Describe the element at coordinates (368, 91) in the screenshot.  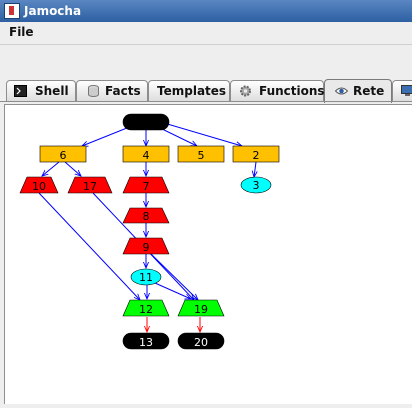
I see `tab-rete-label: Rete` at that location.